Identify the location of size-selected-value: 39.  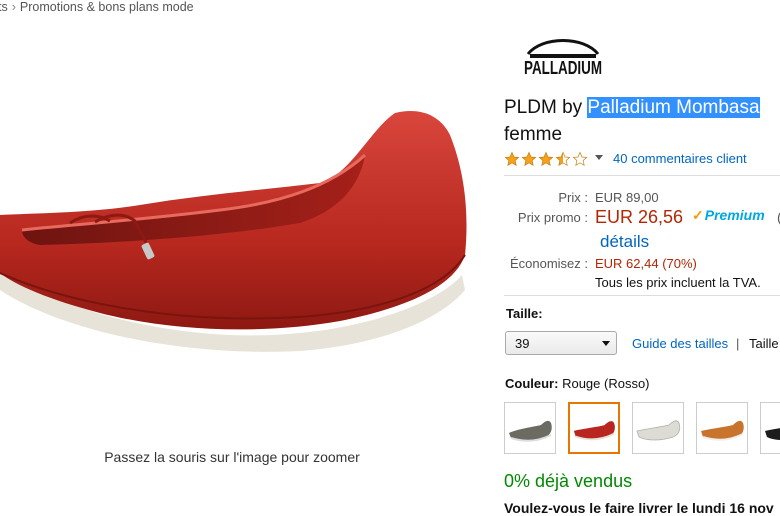
(522, 343).